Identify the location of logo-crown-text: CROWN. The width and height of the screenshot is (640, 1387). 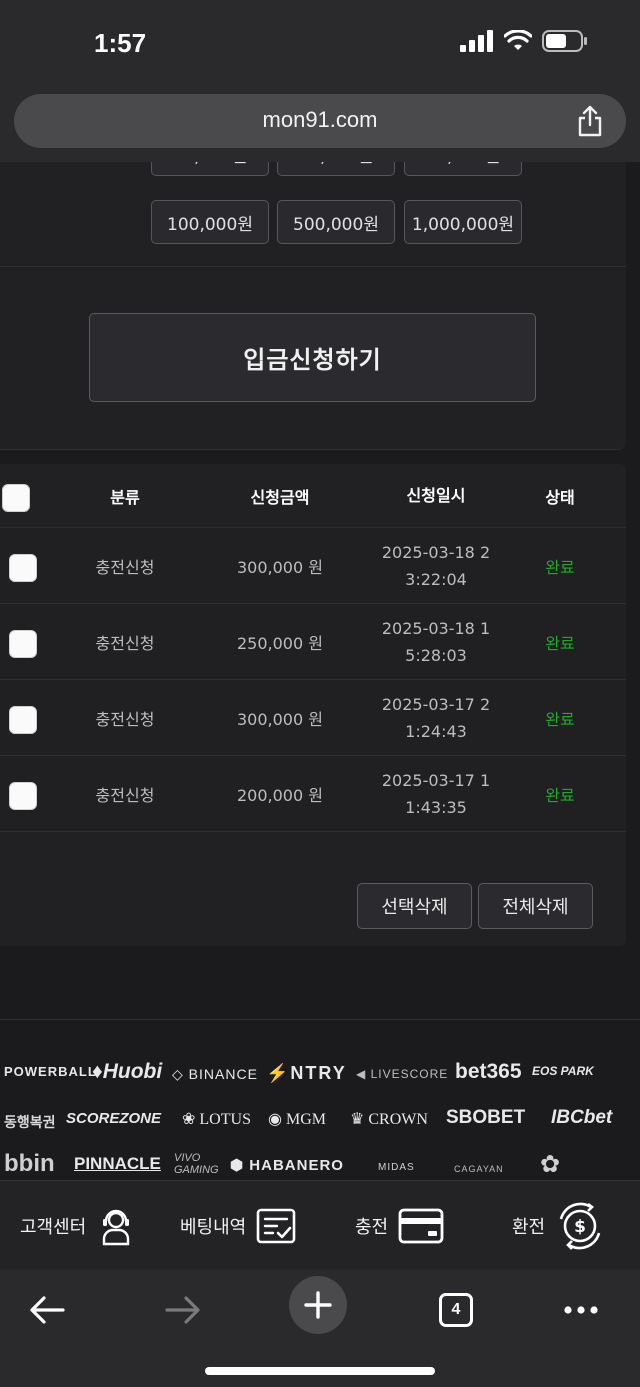
(398, 1119).